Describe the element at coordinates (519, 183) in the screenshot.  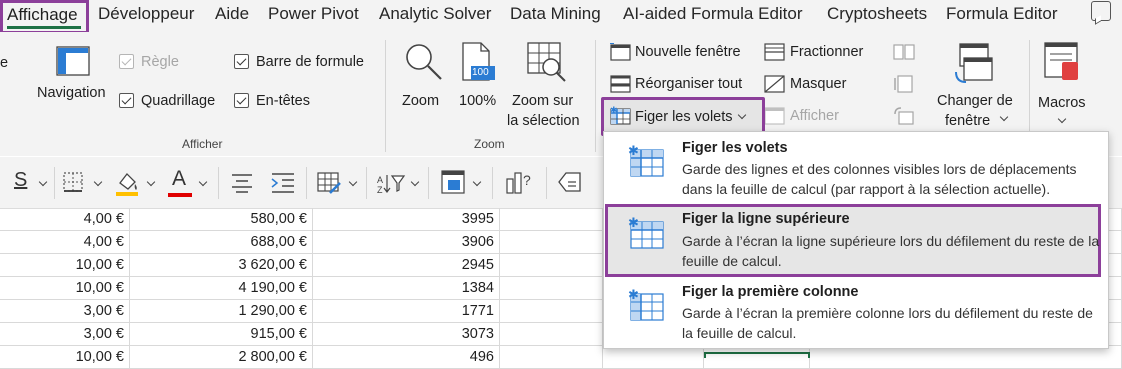
I see `help-chart-icon: ?` at that location.